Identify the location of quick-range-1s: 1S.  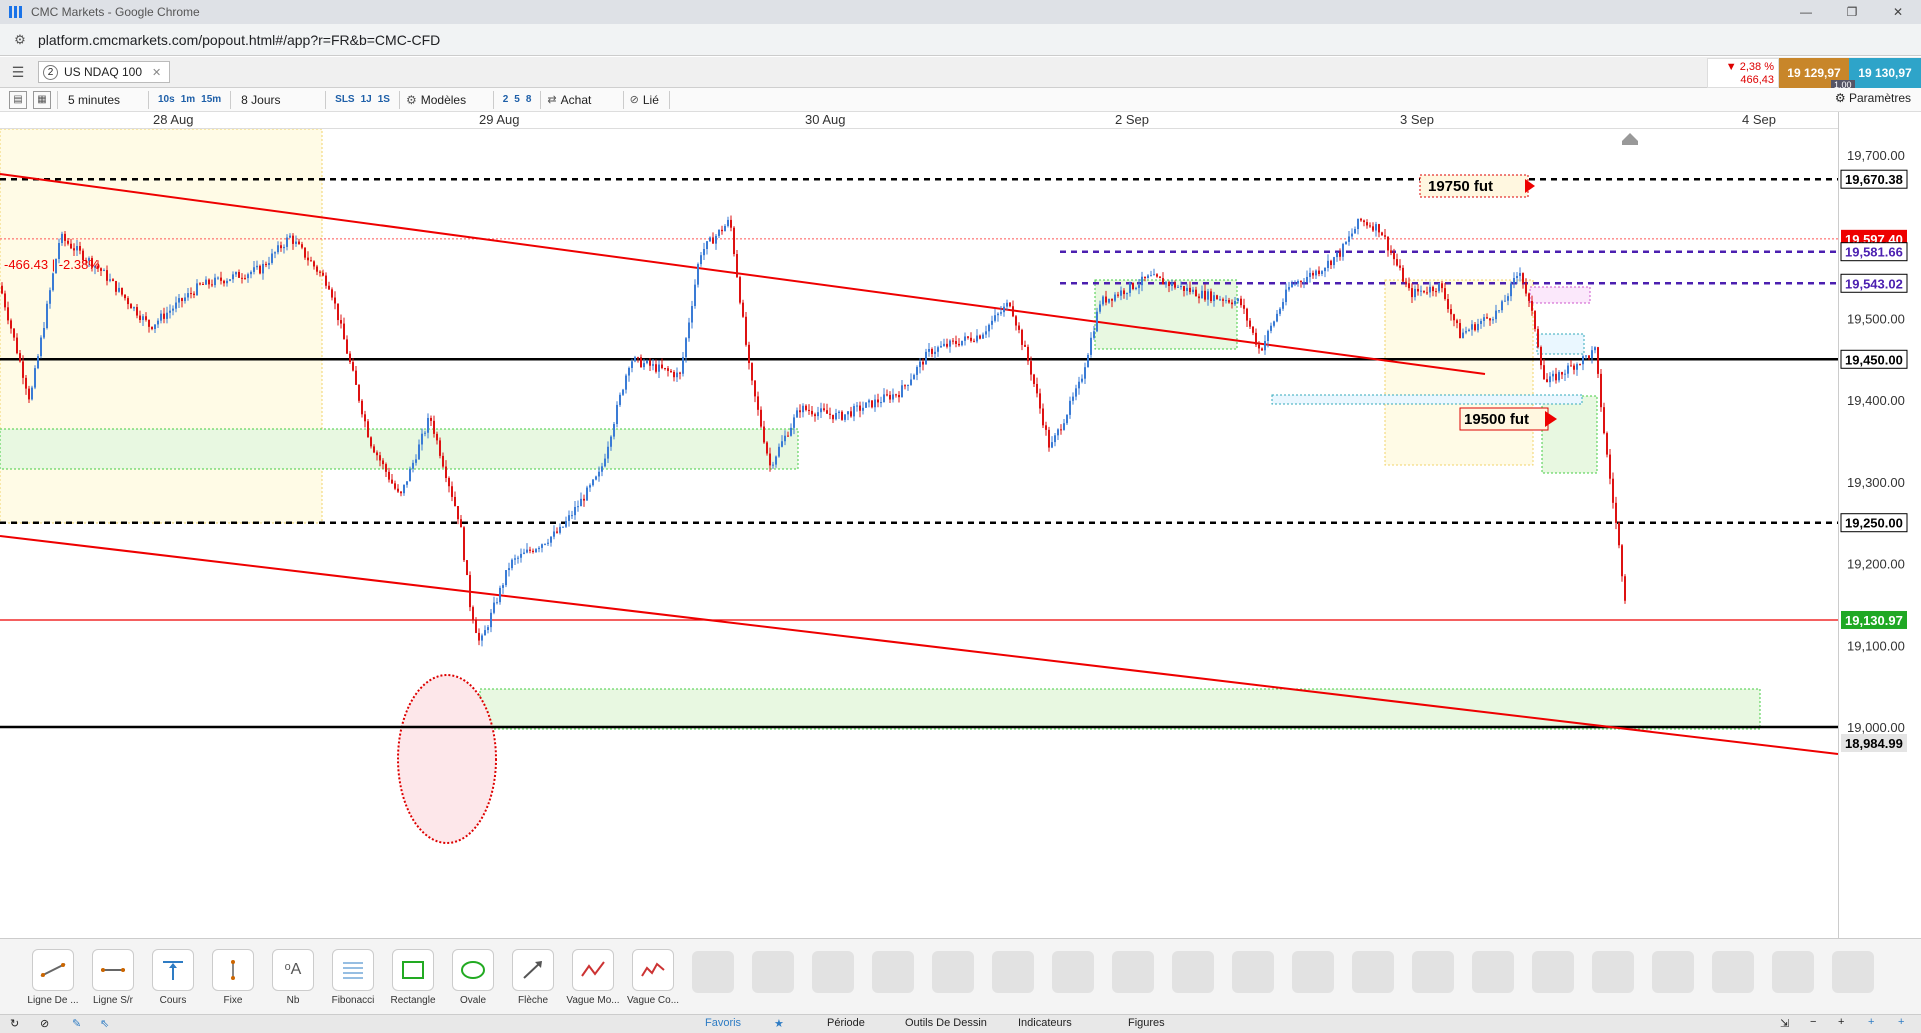
(384, 99).